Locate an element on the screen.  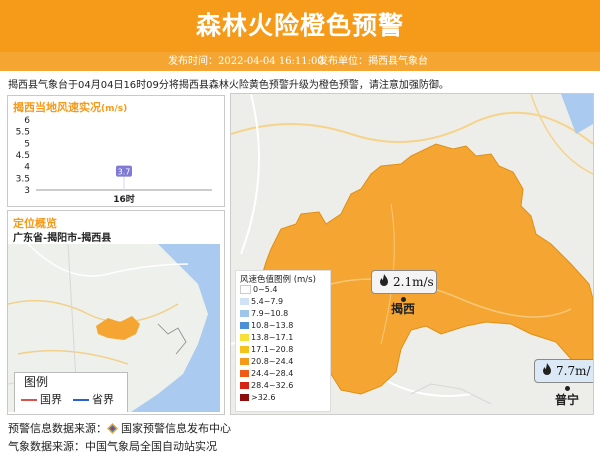
y-tick-label: 3.5 is located at coordinates (23, 179).